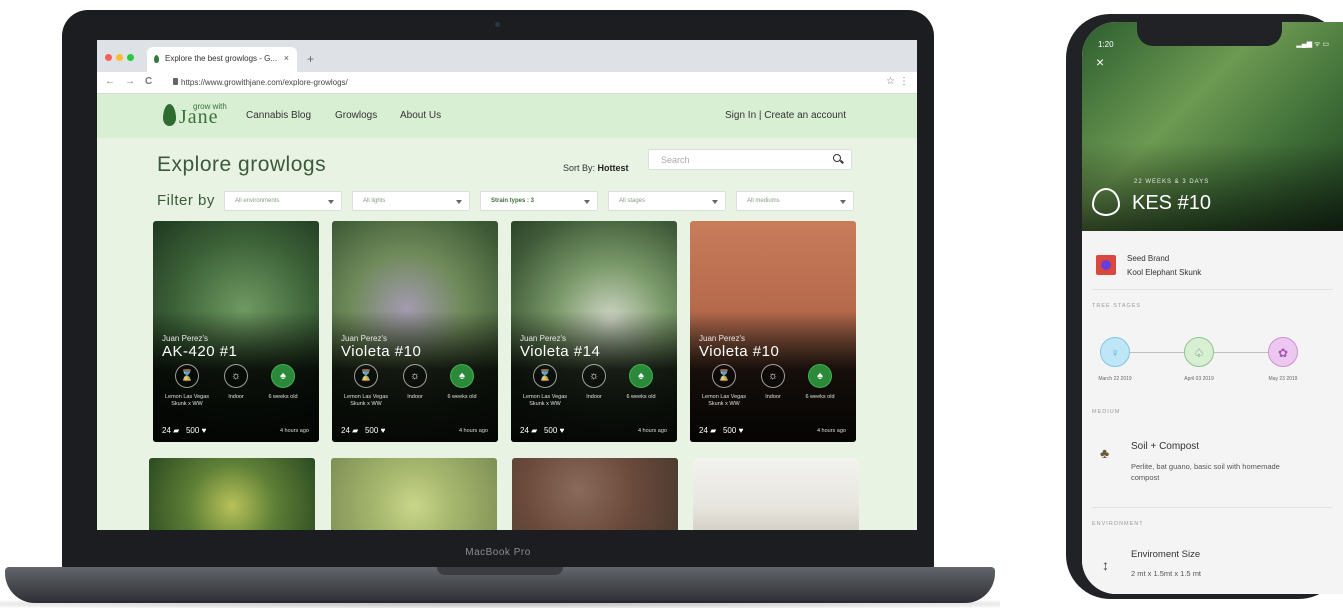 This screenshot has height=611, width=1343. What do you see at coordinates (1165, 446) in the screenshot?
I see `medium-title: Soil + Compost` at bounding box center [1165, 446].